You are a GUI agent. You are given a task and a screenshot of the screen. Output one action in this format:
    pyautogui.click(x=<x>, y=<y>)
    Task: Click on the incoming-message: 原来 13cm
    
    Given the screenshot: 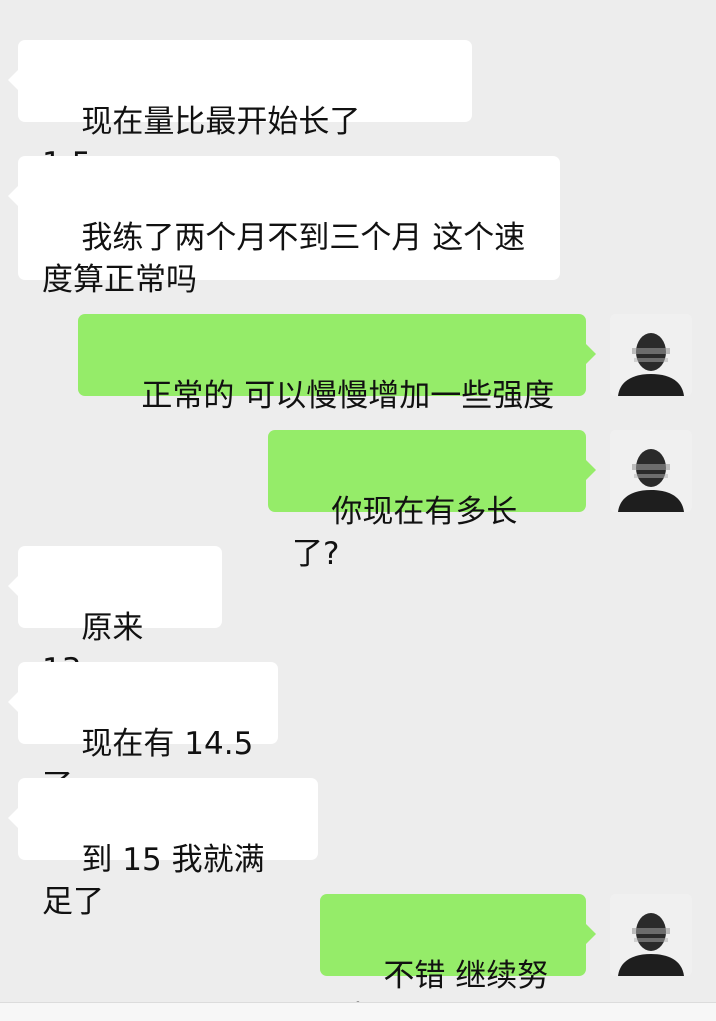 What is the action you would take?
    pyautogui.click(x=115, y=617)
    